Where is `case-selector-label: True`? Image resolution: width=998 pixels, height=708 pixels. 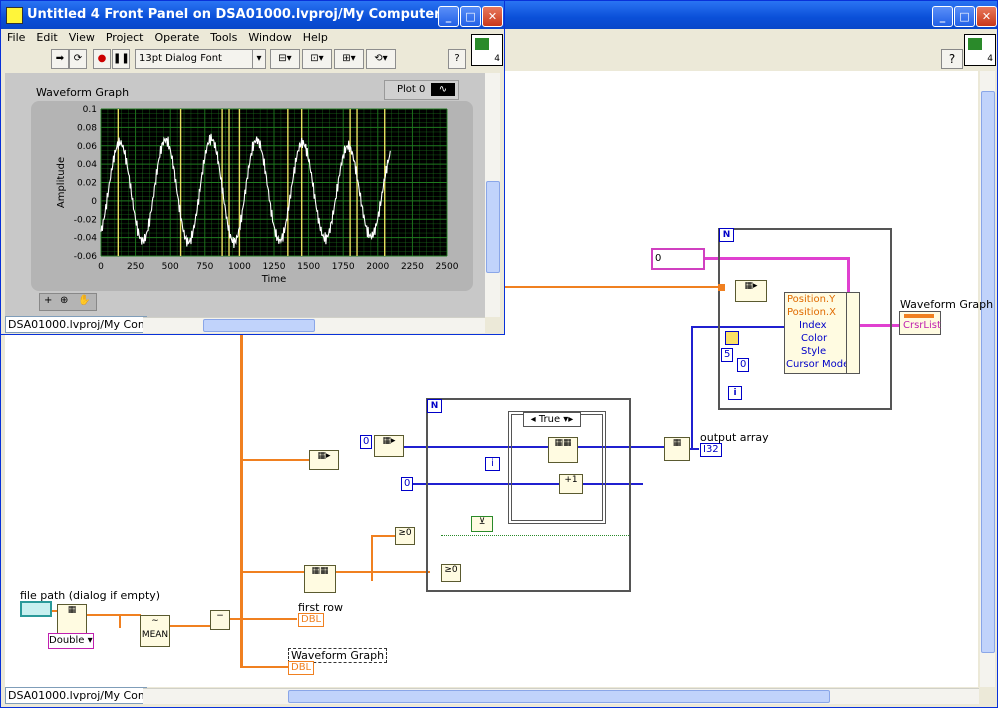 case-selector-label: True is located at coordinates (549, 419).